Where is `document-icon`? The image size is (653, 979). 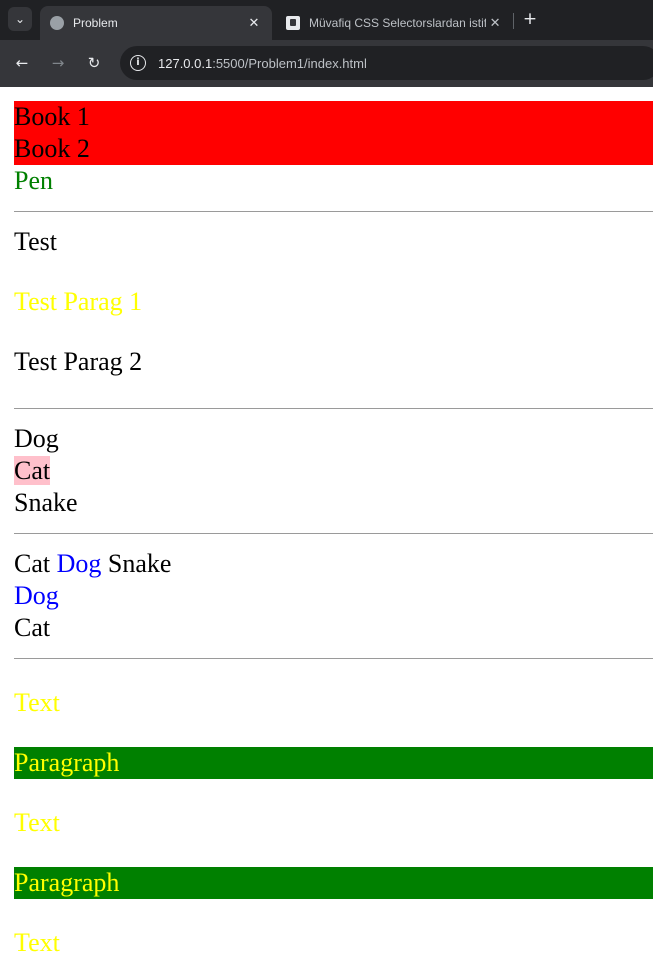 document-icon is located at coordinates (293, 23).